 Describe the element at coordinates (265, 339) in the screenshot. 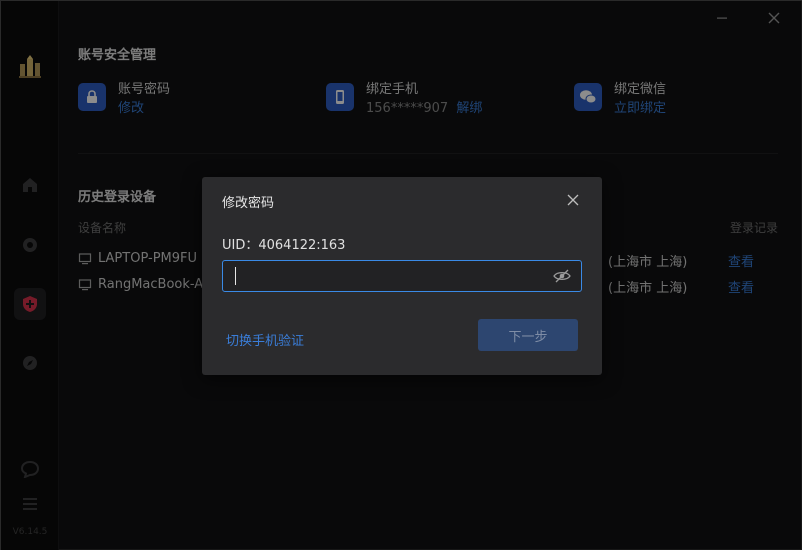

I see `switch-phone-verify-link: 切换手机验证` at that location.